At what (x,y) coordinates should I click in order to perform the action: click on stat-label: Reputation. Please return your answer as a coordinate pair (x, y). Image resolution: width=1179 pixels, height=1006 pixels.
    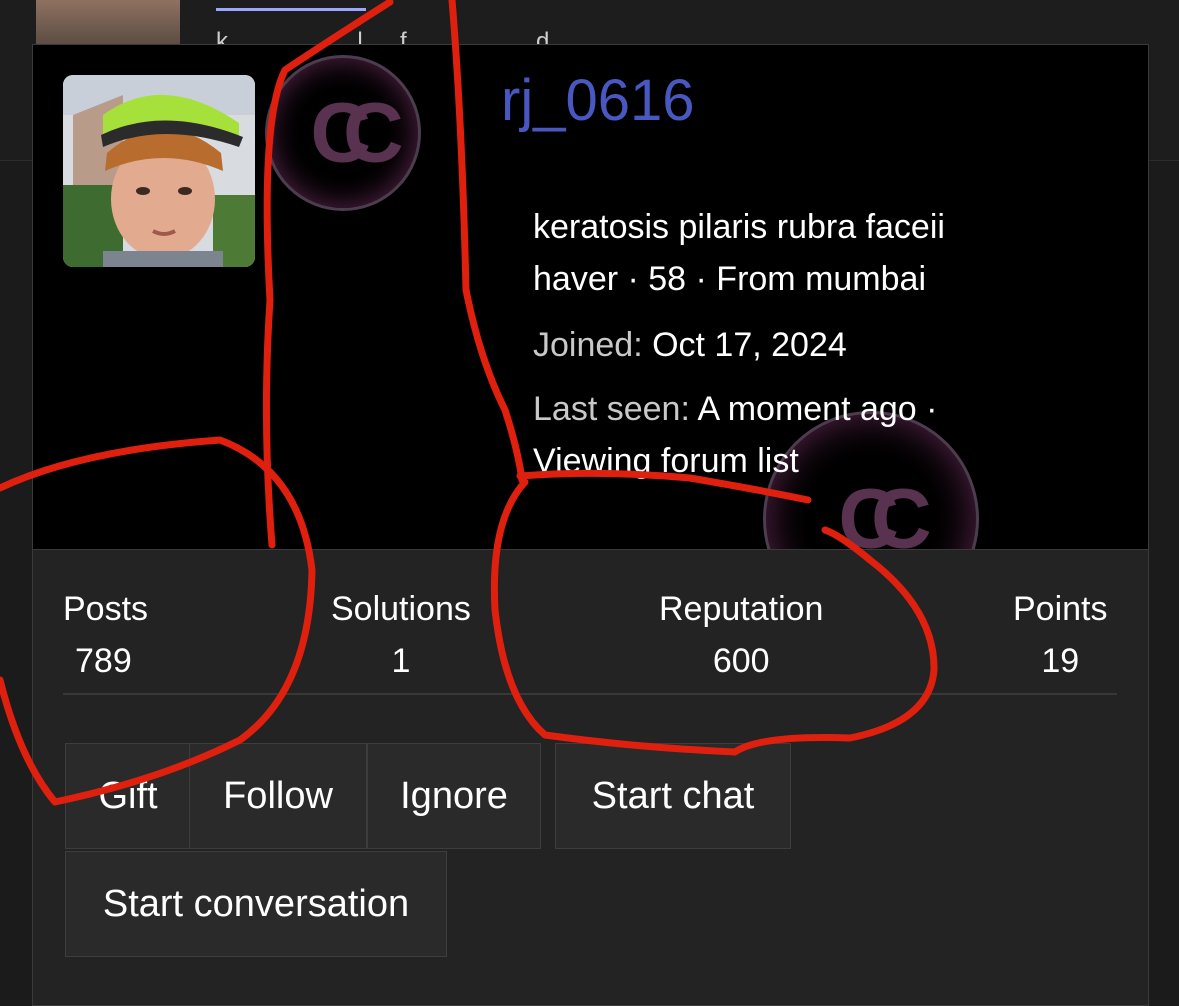
    Looking at the image, I should click on (741, 609).